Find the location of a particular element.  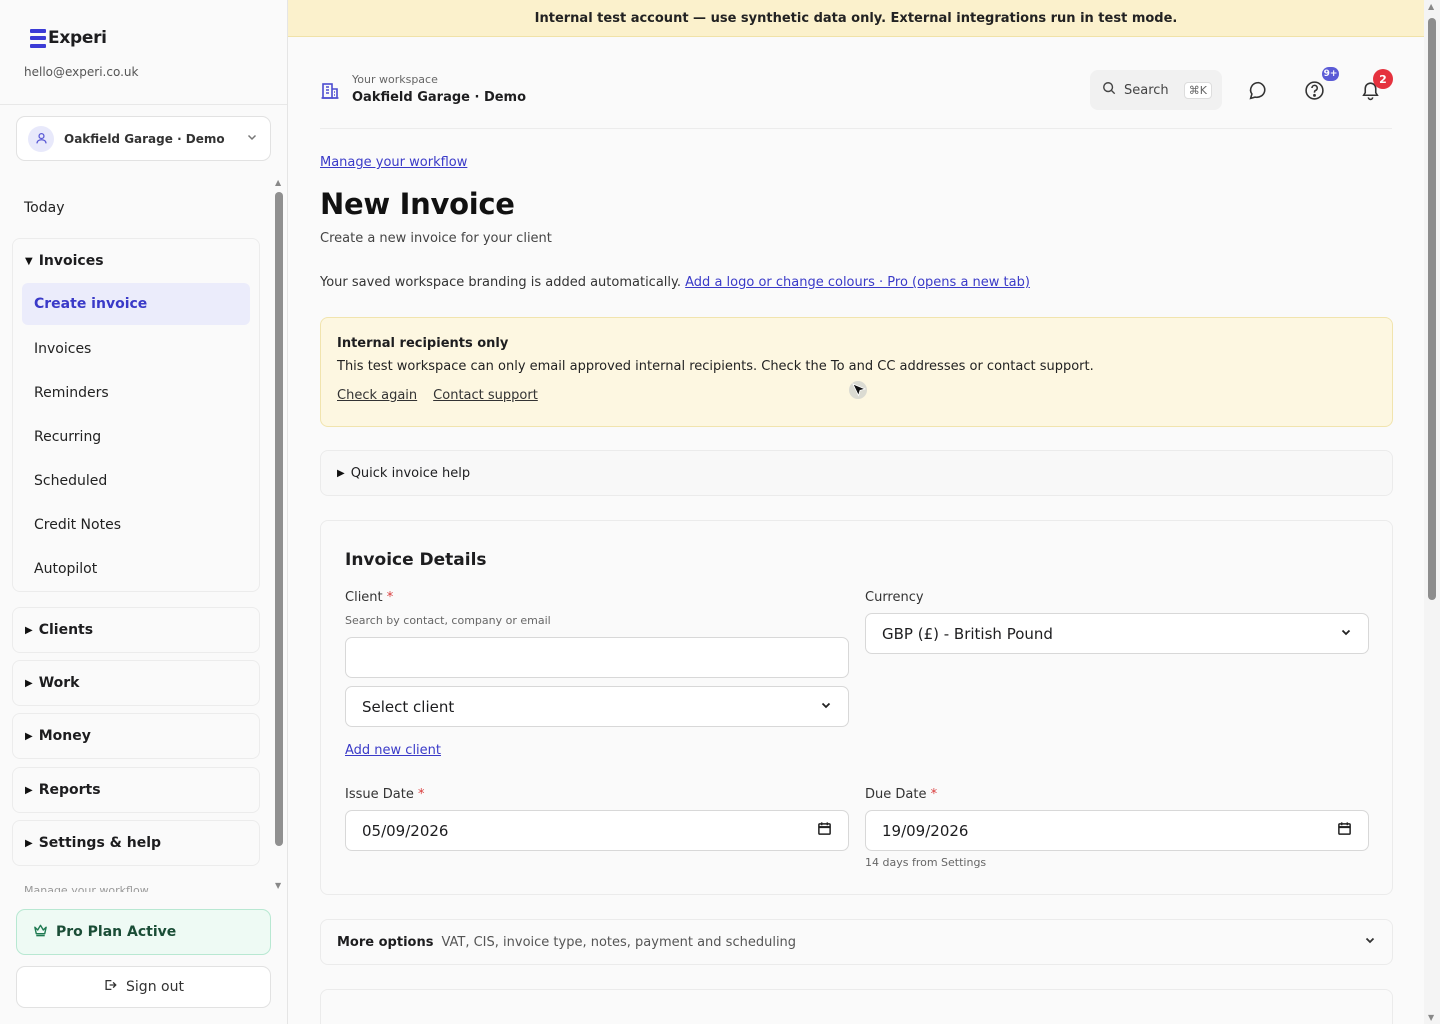

help-icon is located at coordinates (1314, 90).